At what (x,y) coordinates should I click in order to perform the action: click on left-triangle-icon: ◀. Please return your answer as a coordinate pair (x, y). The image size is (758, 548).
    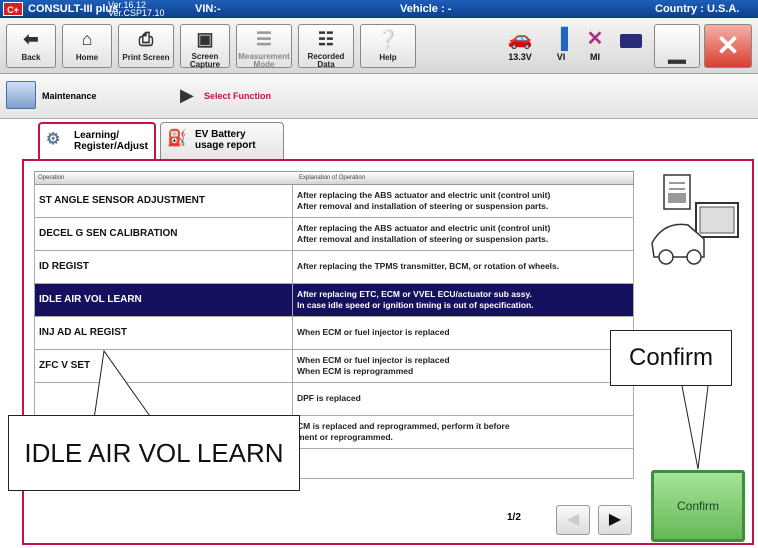
    Looking at the image, I should click on (573, 519).